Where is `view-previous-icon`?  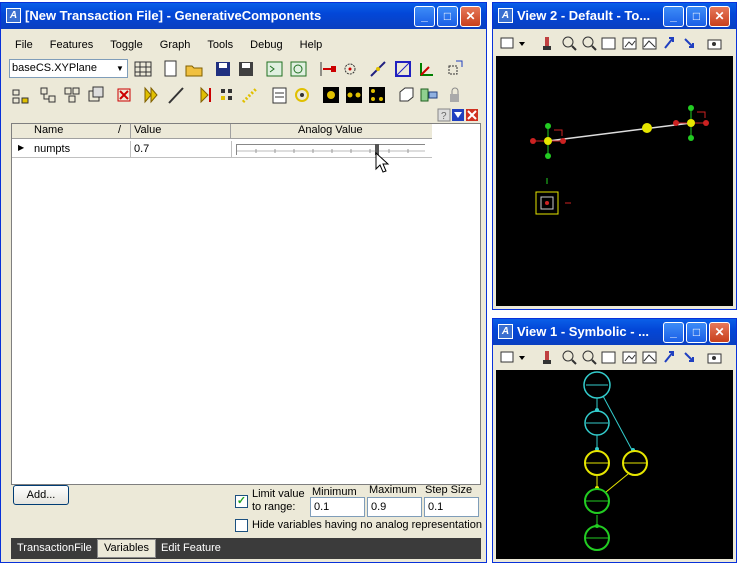
view-previous-icon is located at coordinates (689, 43).